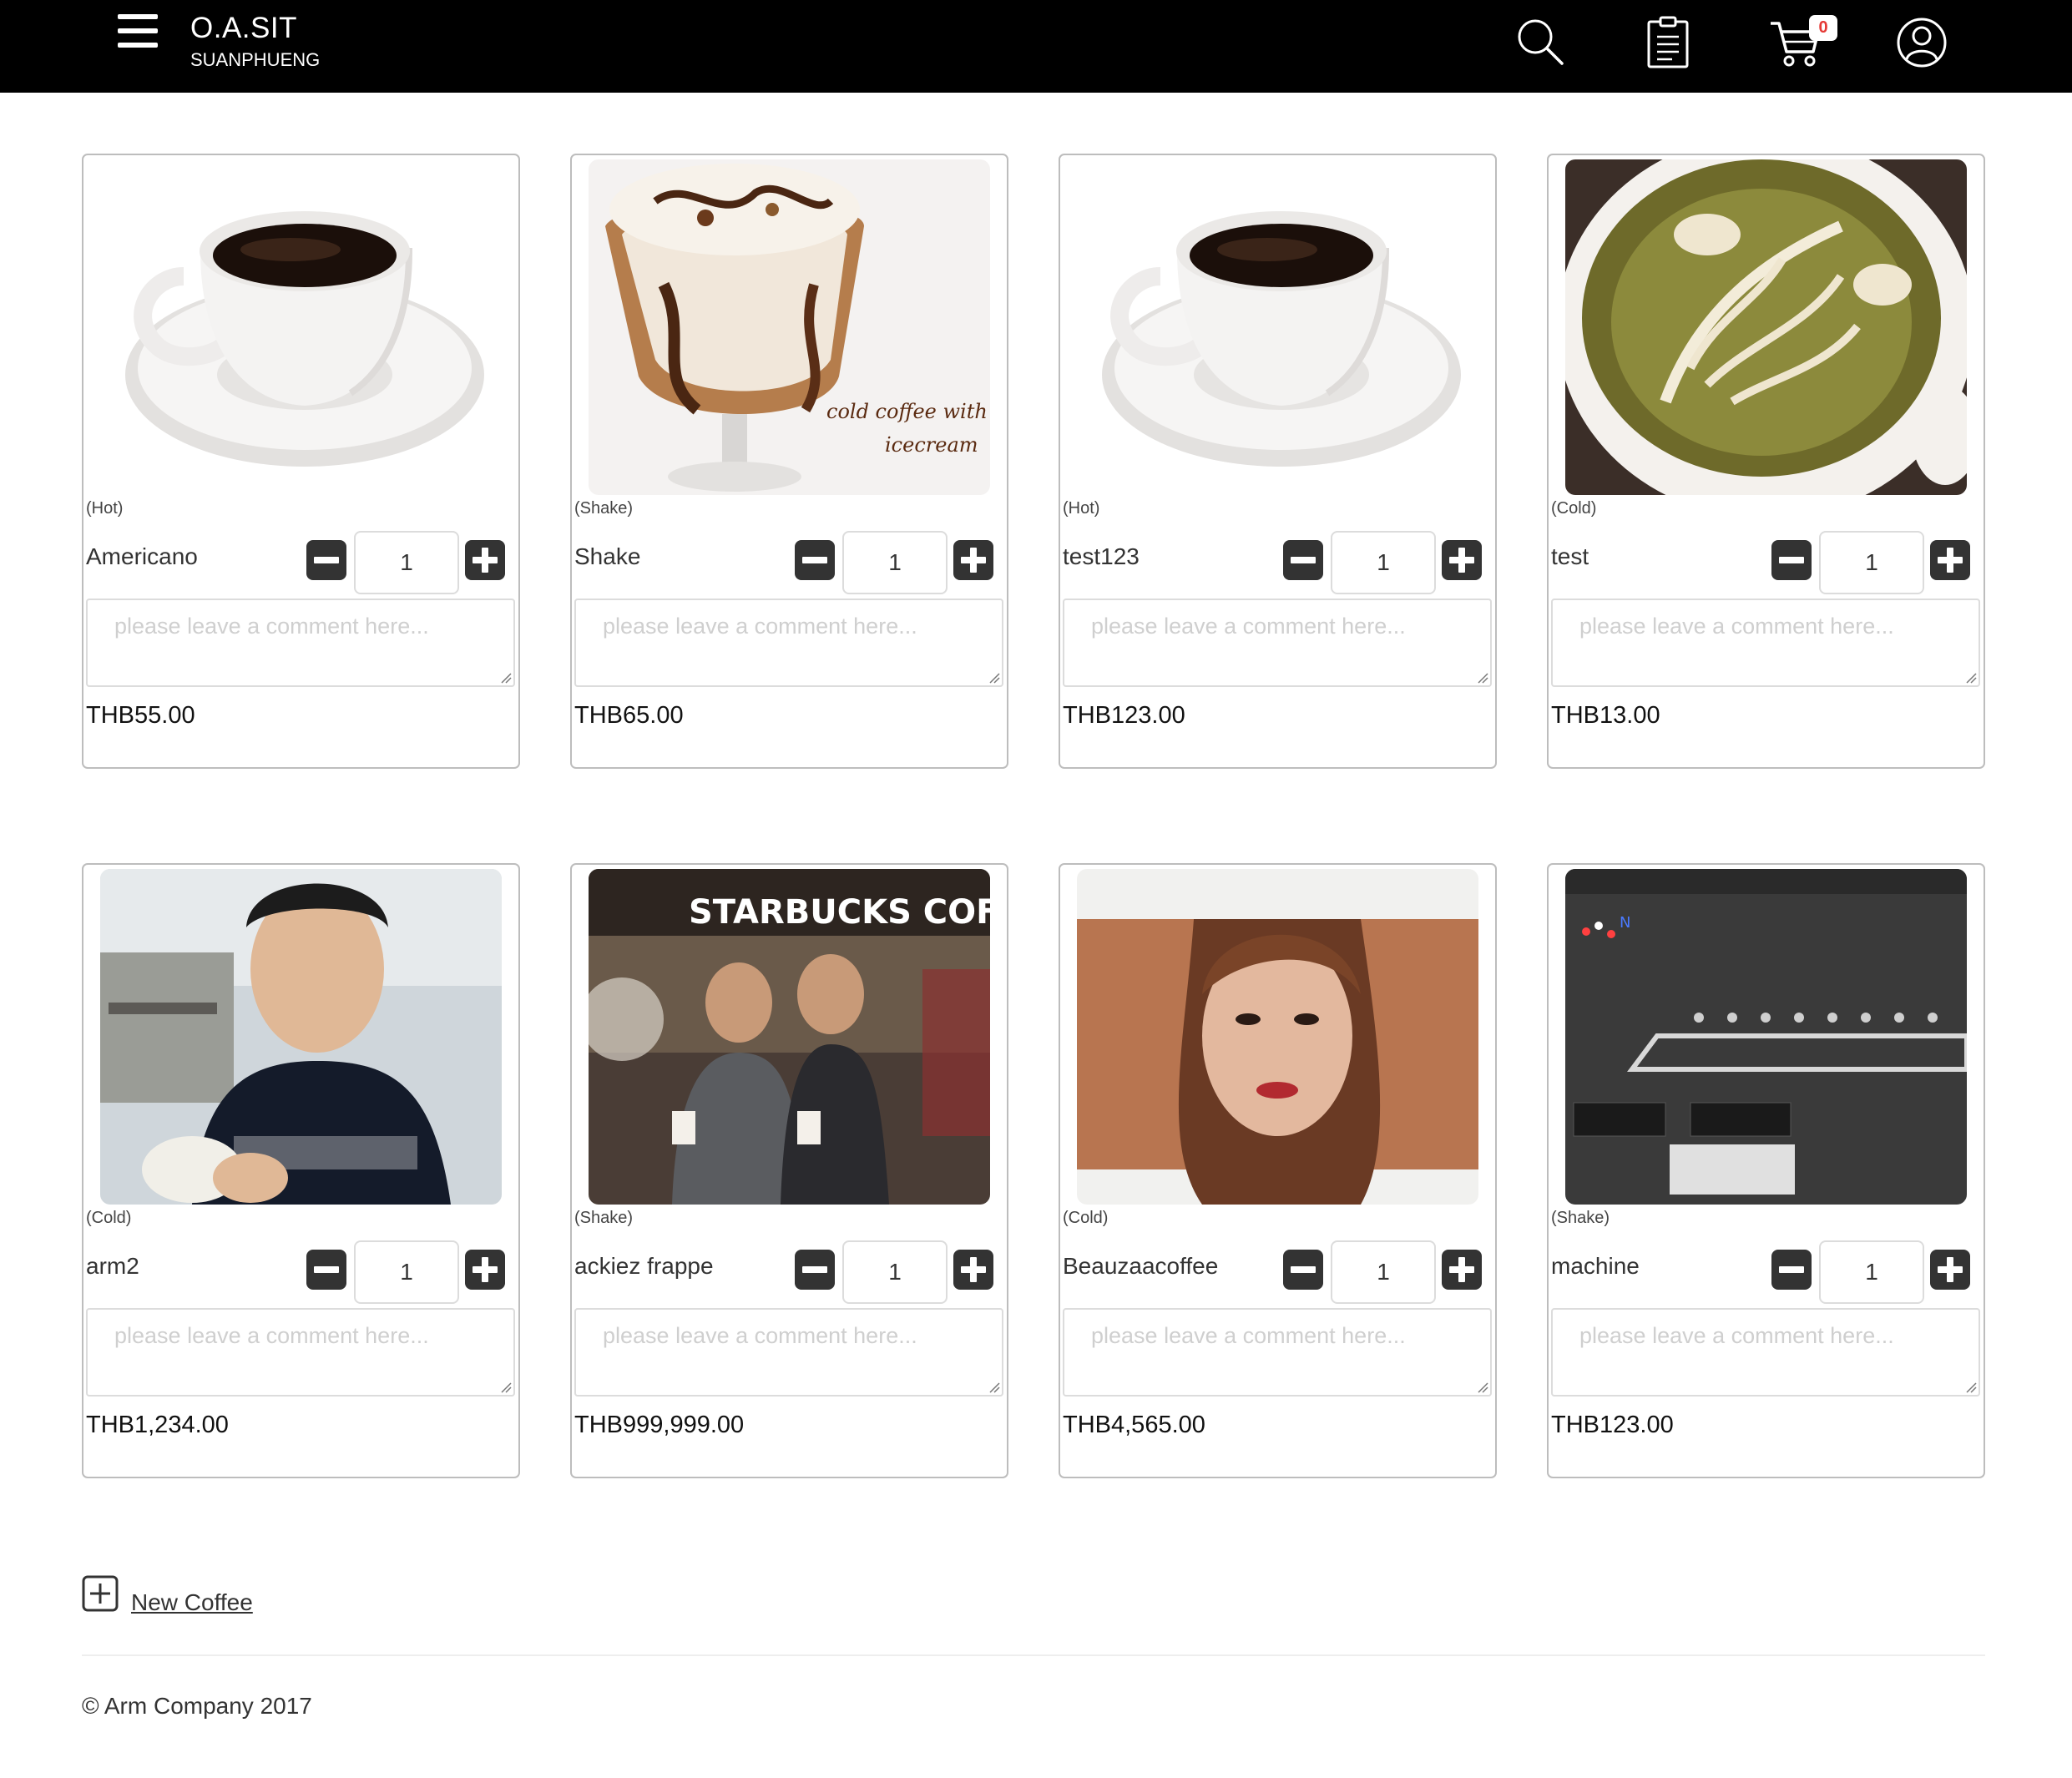 The image size is (2072, 1778). I want to click on product-card: (Cold) arm2 THB1,234.00, so click(301, 1170).